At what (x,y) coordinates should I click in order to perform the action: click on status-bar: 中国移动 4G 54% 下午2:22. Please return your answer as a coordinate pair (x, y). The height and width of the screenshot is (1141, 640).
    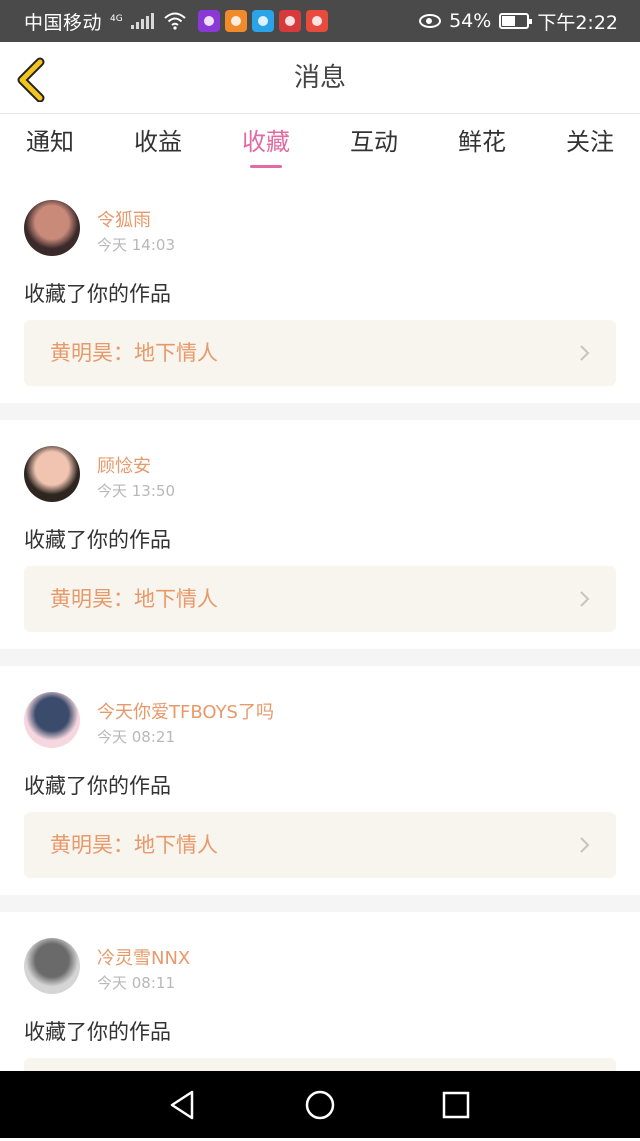
    Looking at the image, I should click on (320, 21).